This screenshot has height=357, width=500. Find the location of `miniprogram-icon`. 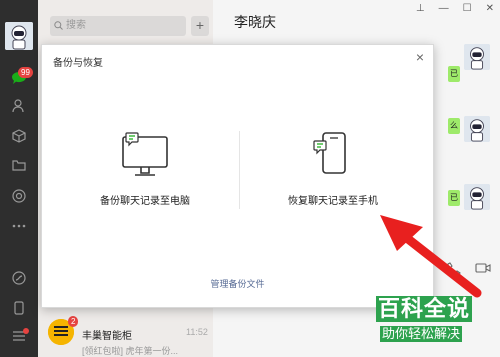

miniprogram-icon is located at coordinates (19, 278).